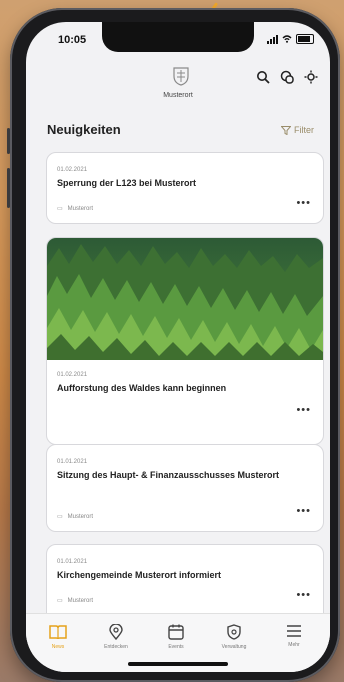 The height and width of the screenshot is (682, 344). I want to click on news-title: Kirchengemeinde Musterort informiert, so click(139, 575).